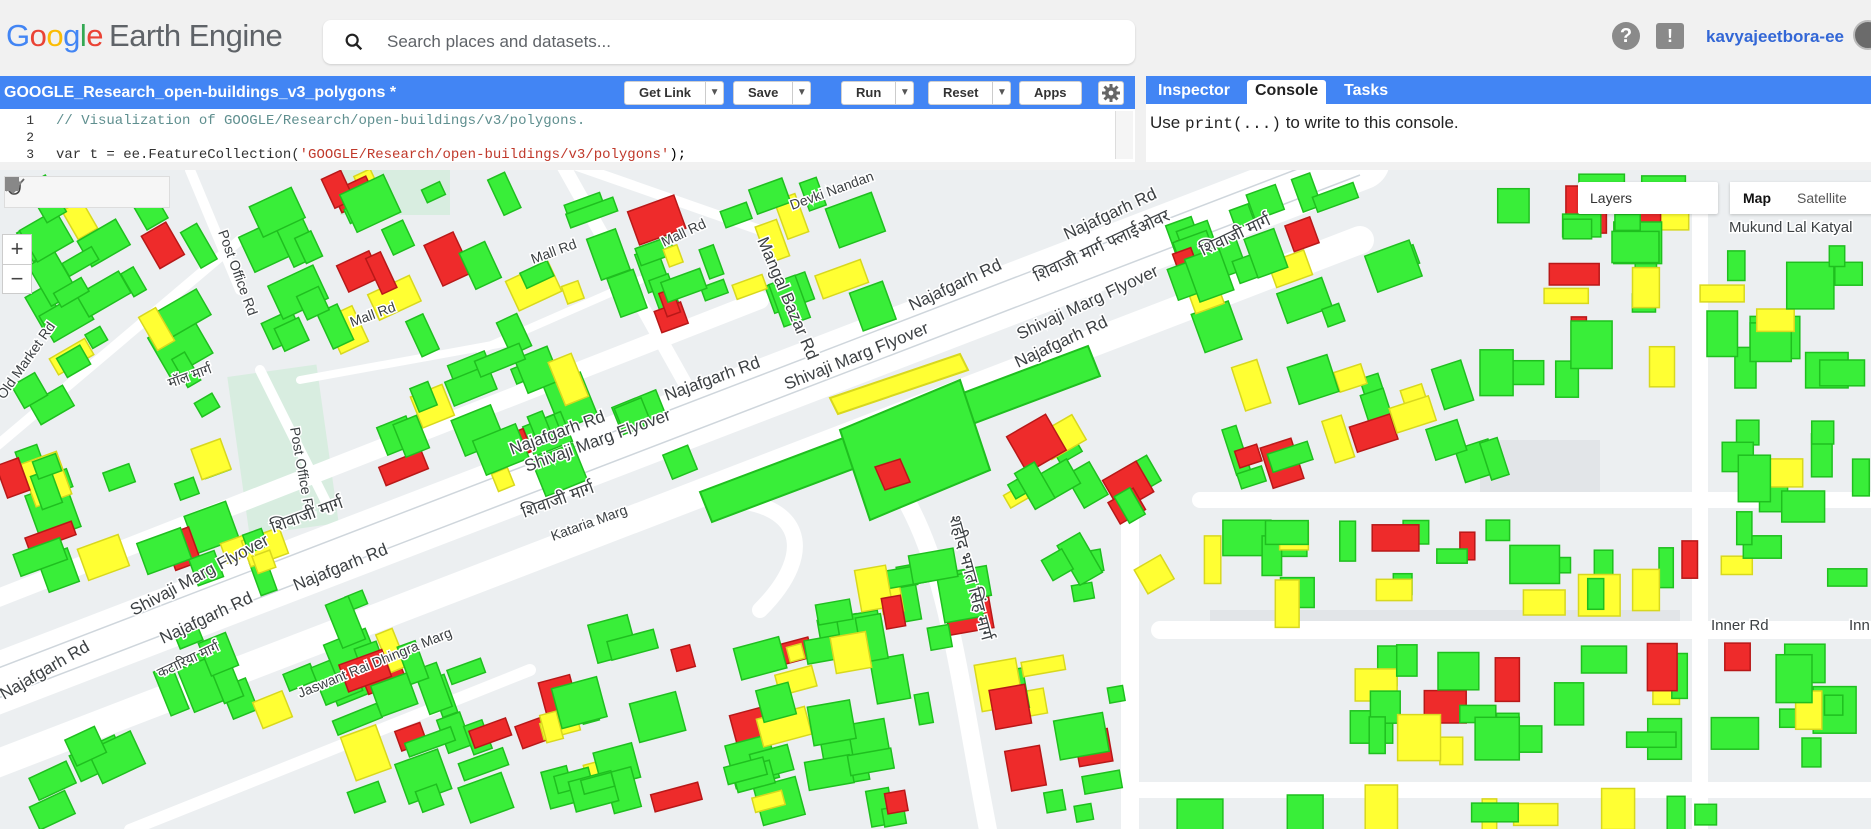 Image resolution: width=1871 pixels, height=829 pixels. Describe the element at coordinates (1050, 93) in the screenshot. I see `apps-button: Apps` at that location.